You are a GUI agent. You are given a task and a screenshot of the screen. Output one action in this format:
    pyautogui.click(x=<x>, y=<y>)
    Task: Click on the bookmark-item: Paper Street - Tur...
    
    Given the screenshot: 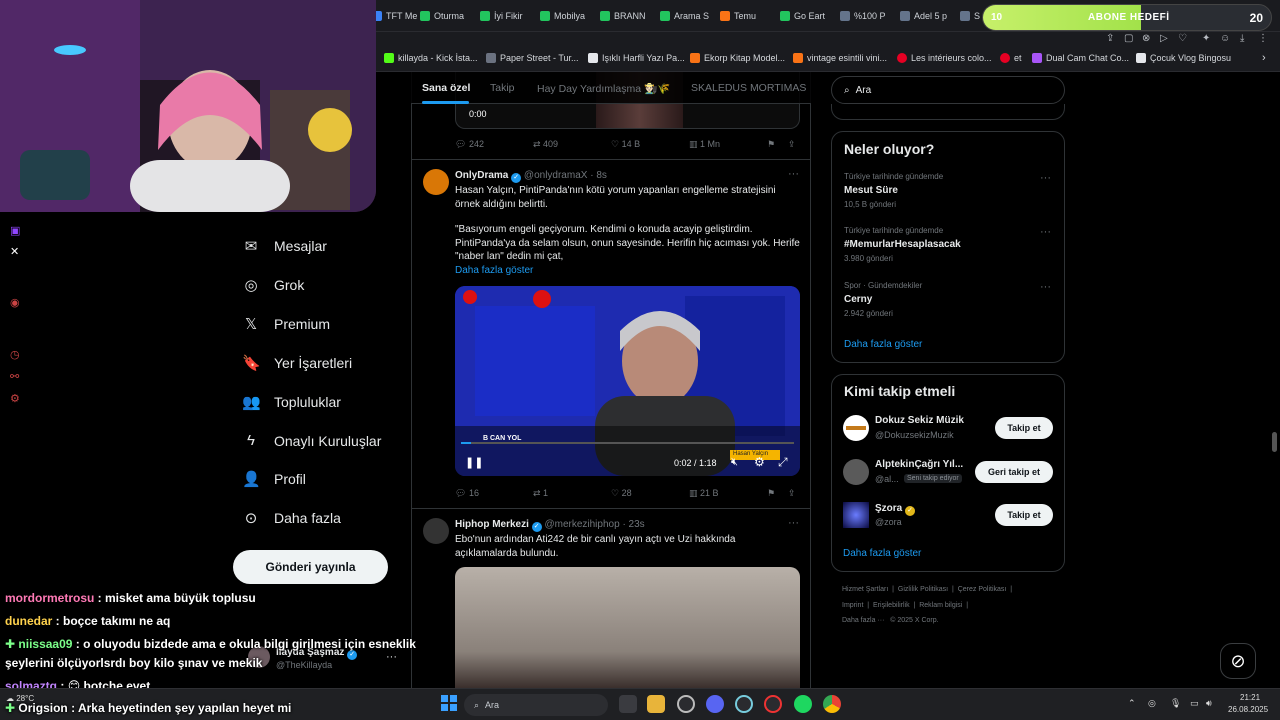 What is the action you would take?
    pyautogui.click(x=532, y=58)
    